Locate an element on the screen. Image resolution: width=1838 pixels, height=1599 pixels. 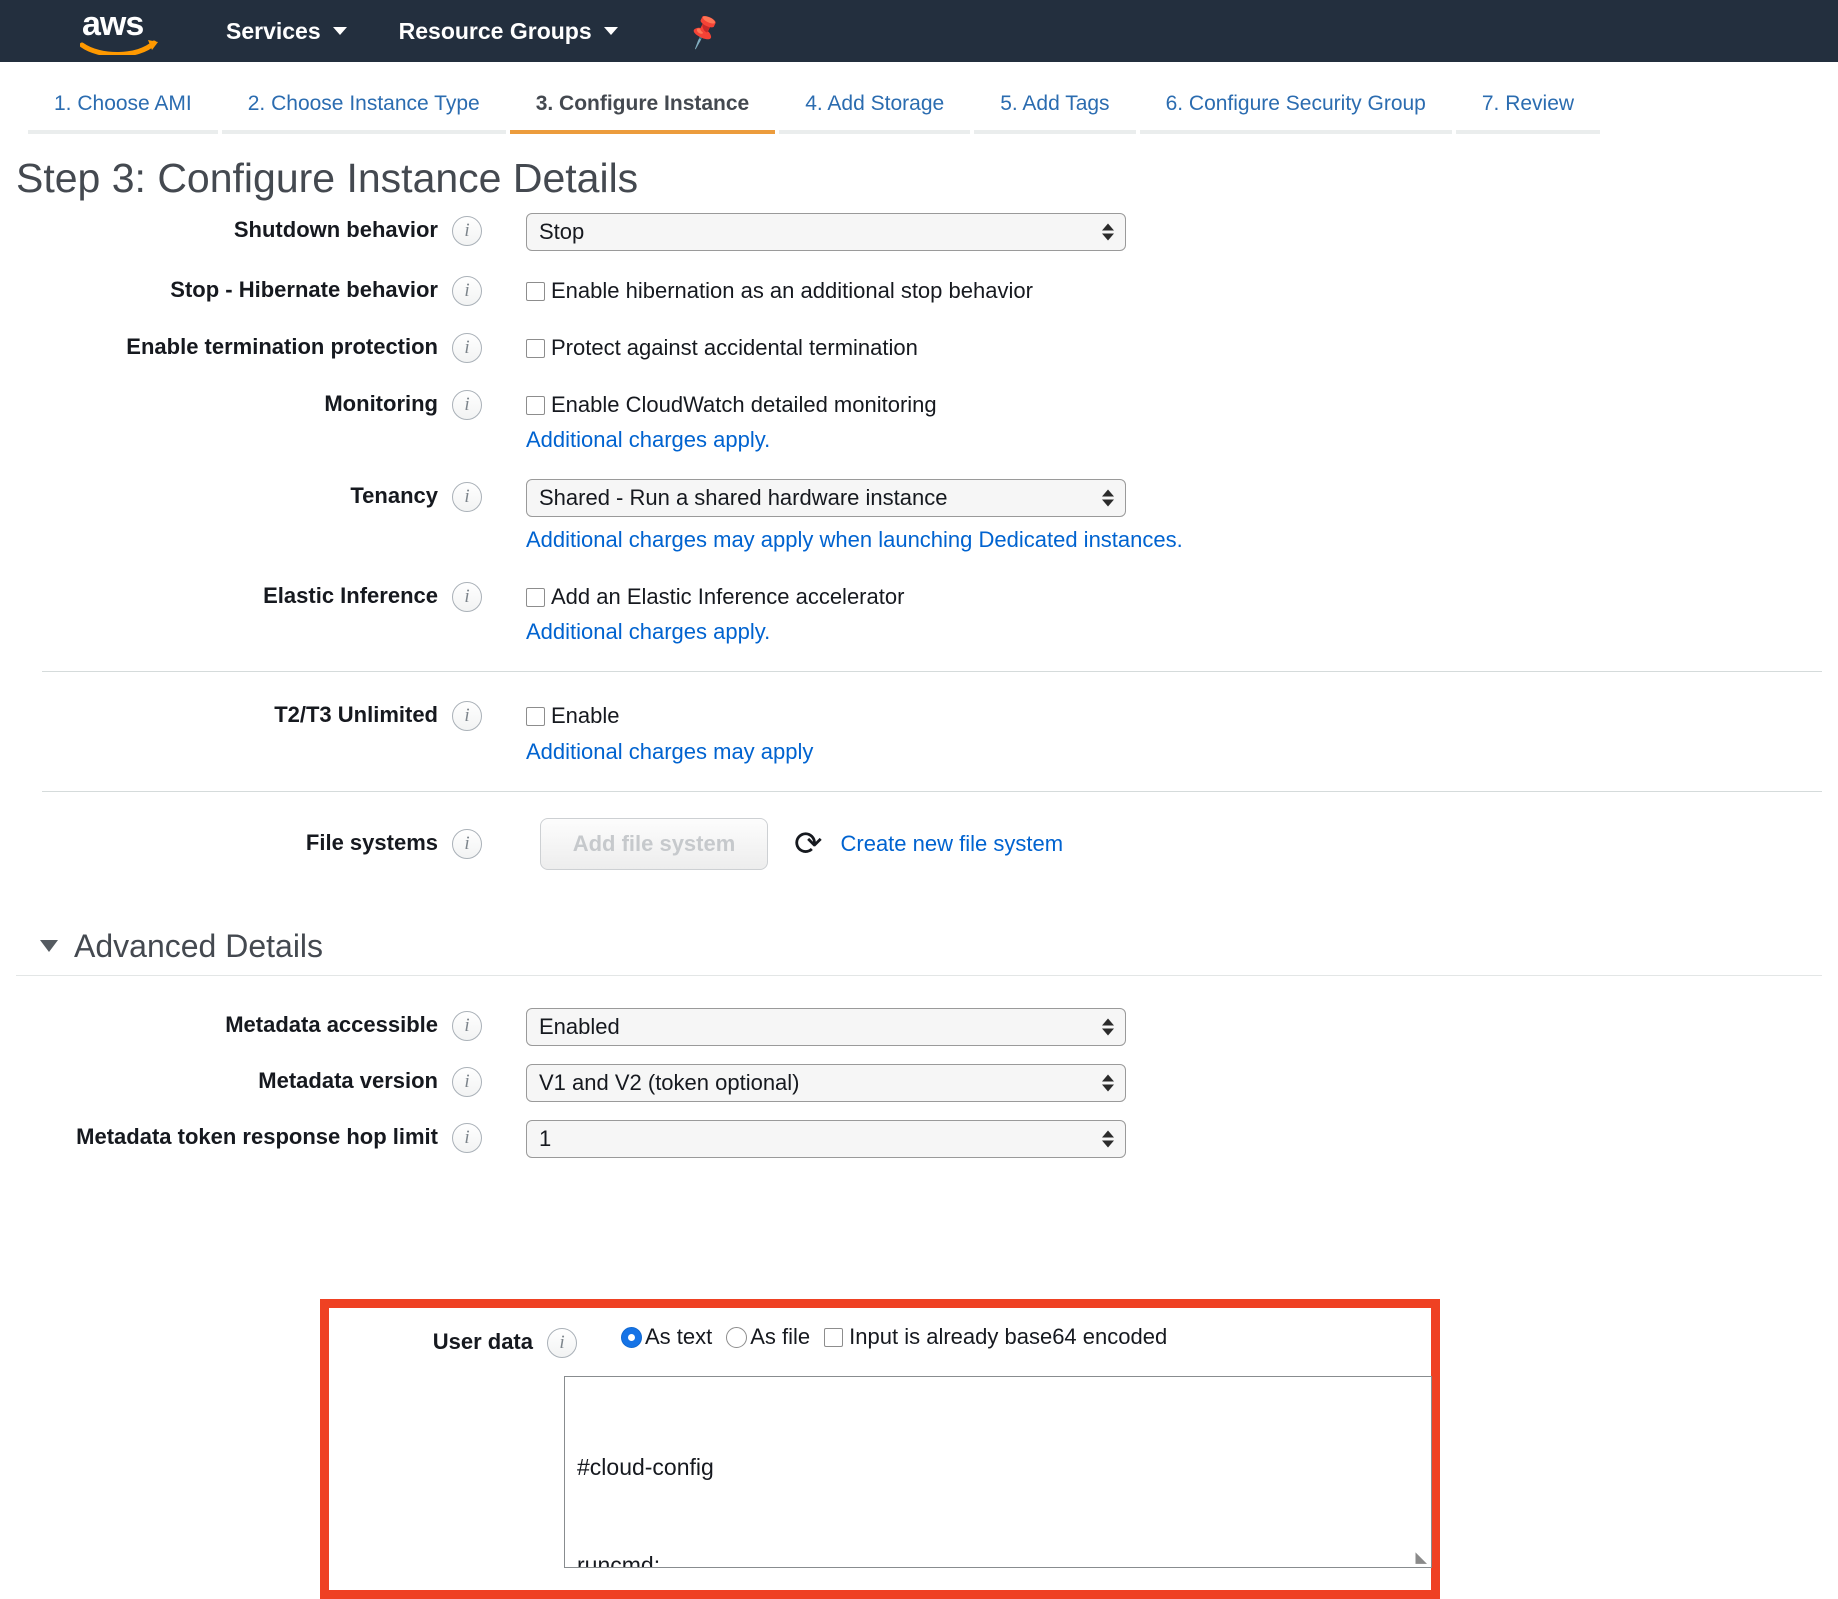
label-hibernate-behavior: Stop - Hibernate behavior is located at coordinates (304, 290).